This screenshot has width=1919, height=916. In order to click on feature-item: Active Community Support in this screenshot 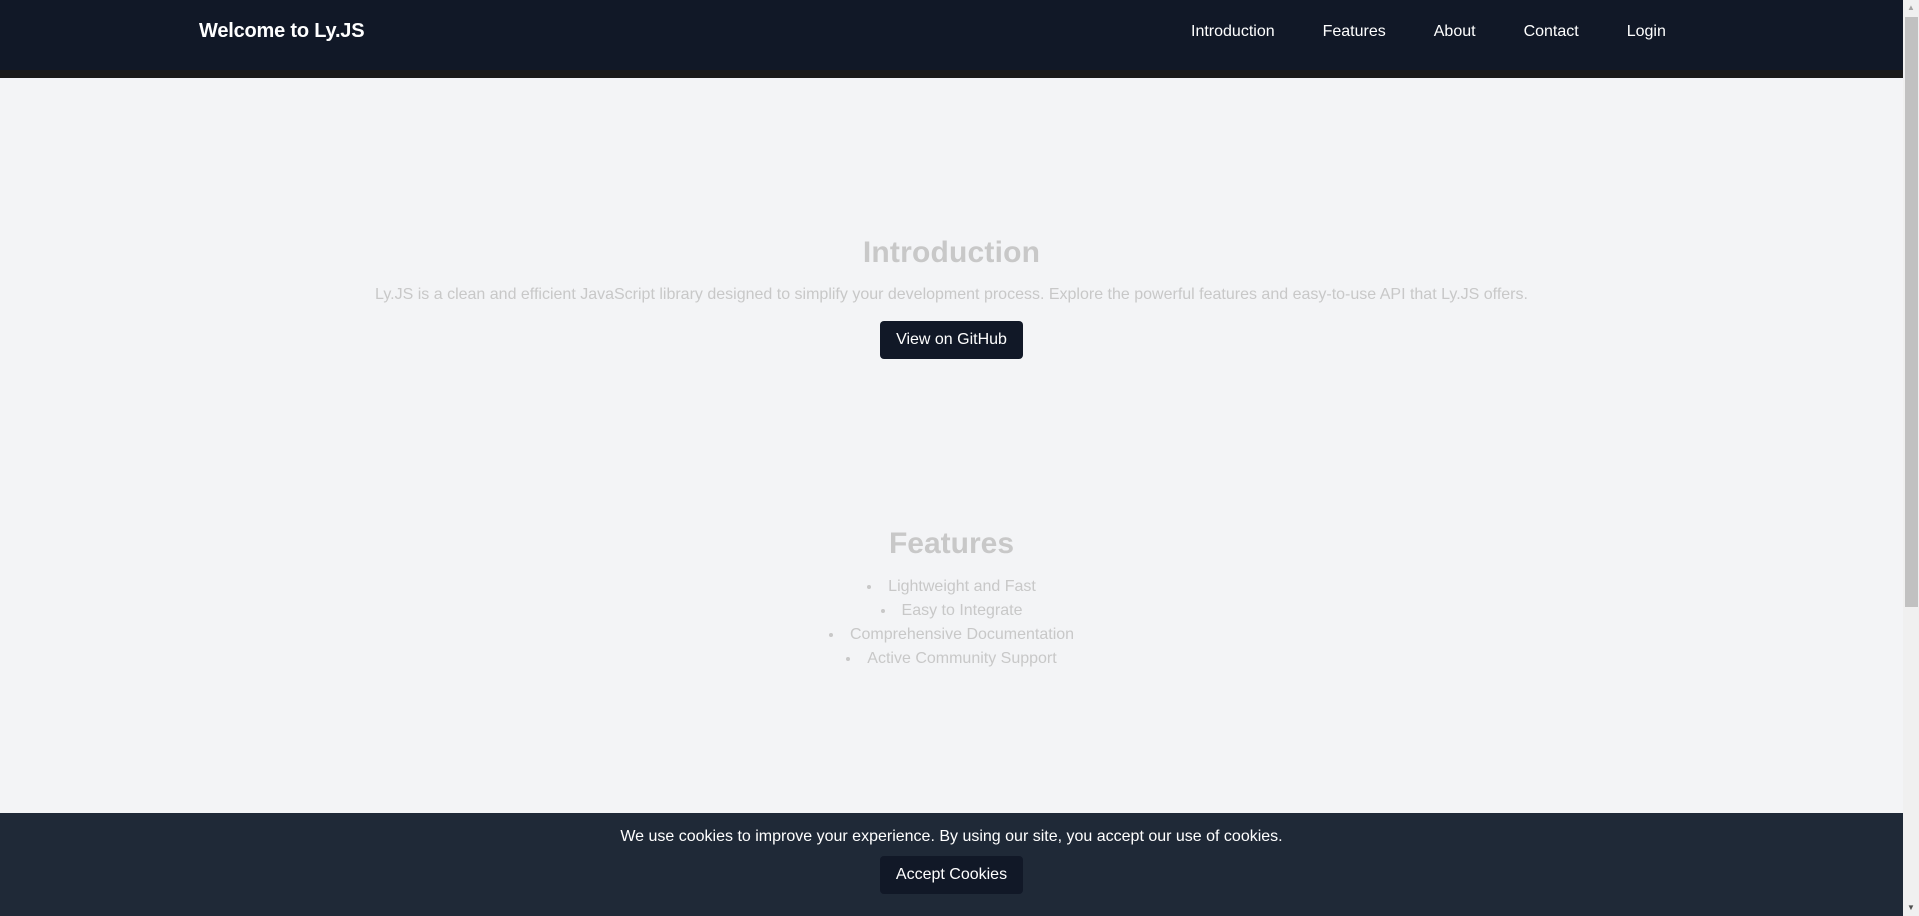, I will do `click(951, 659)`.